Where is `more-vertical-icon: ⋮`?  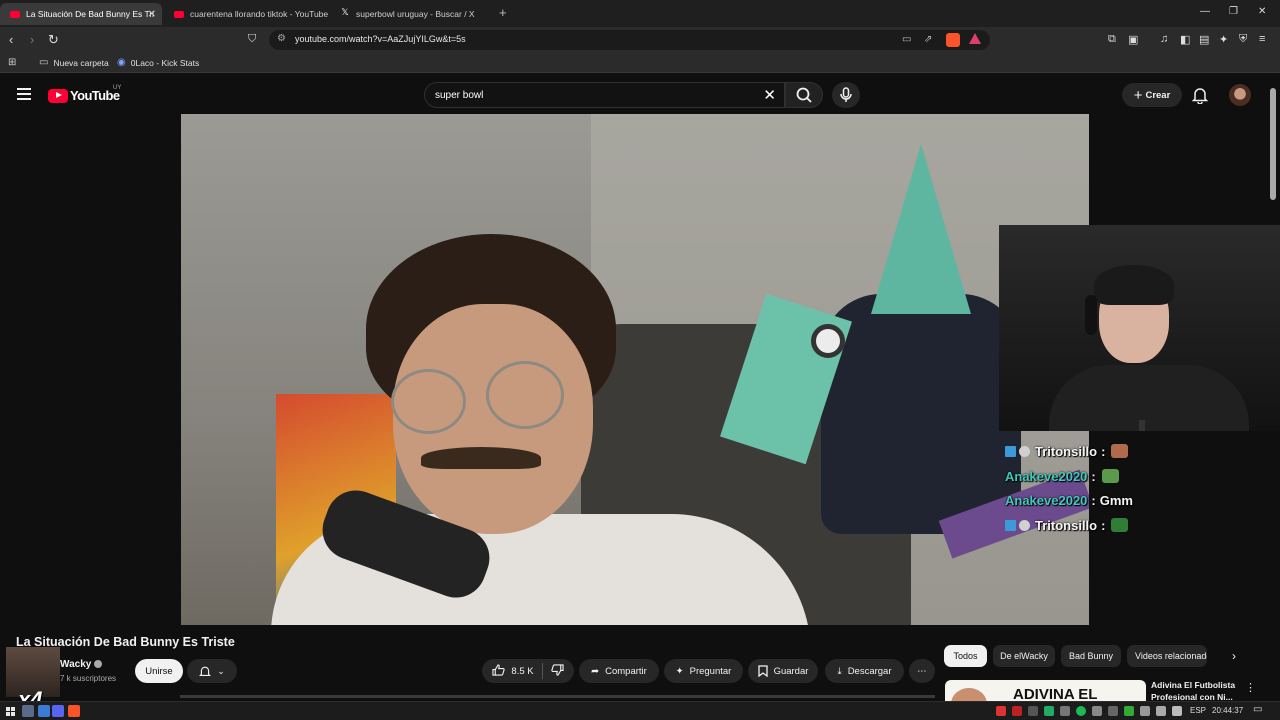
more-vertical-icon: ⋮ is located at coordinates (1250, 687).